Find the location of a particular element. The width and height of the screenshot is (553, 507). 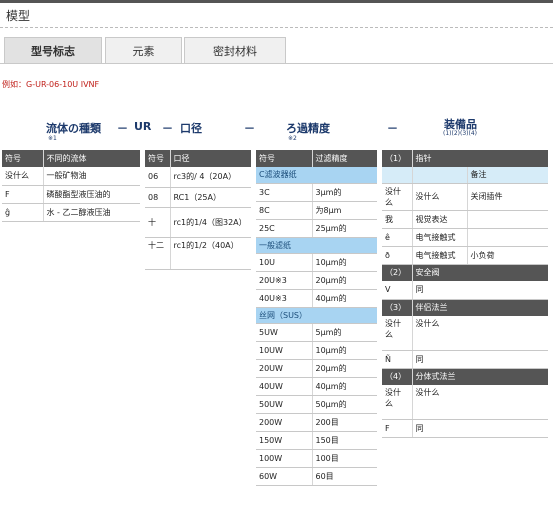

section-number: （1） is located at coordinates (397, 158).